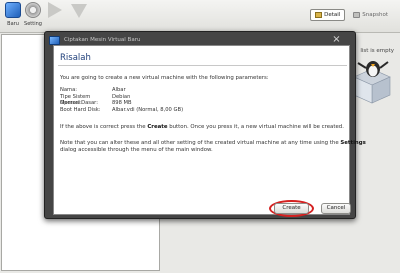  What do you see at coordinates (336, 208) in the screenshot?
I see `cancel-button: Cancel` at bounding box center [336, 208].